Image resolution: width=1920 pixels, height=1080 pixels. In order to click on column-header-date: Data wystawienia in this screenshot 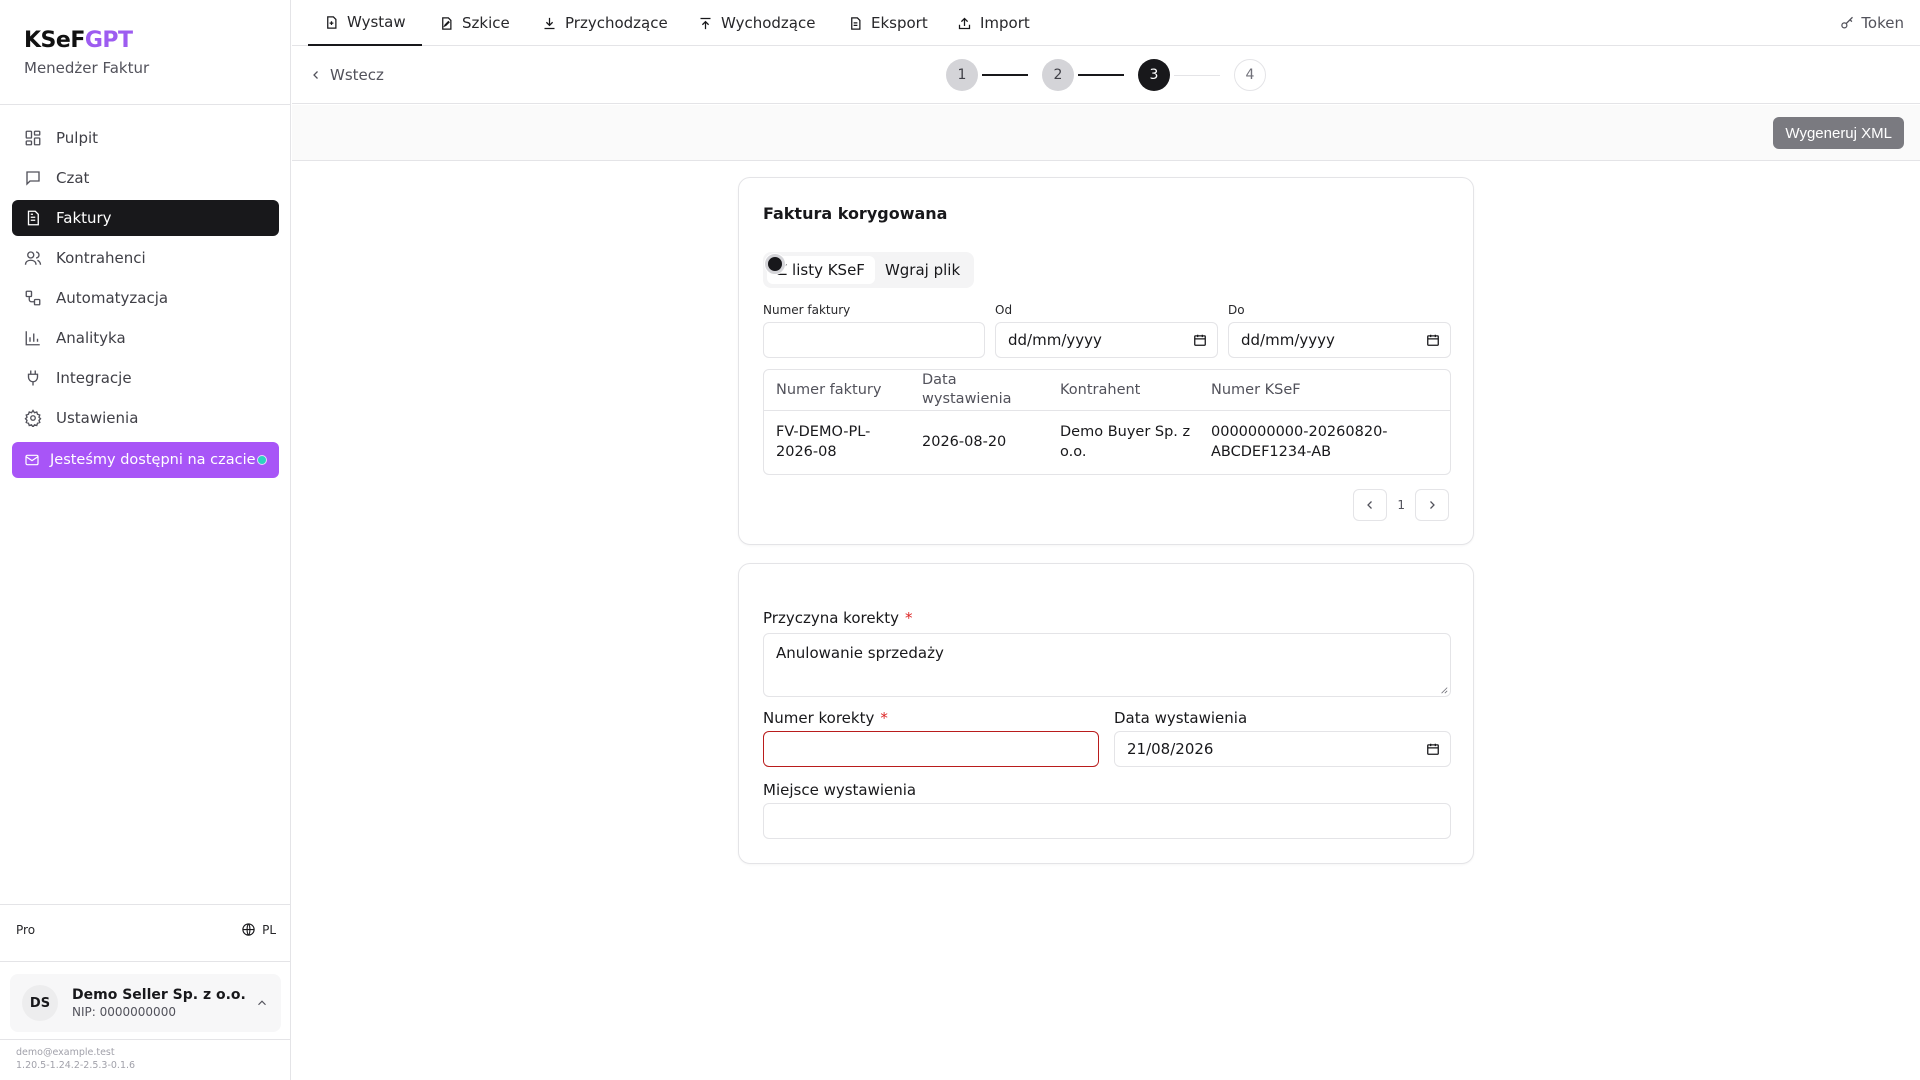, I will do `click(966, 390)`.